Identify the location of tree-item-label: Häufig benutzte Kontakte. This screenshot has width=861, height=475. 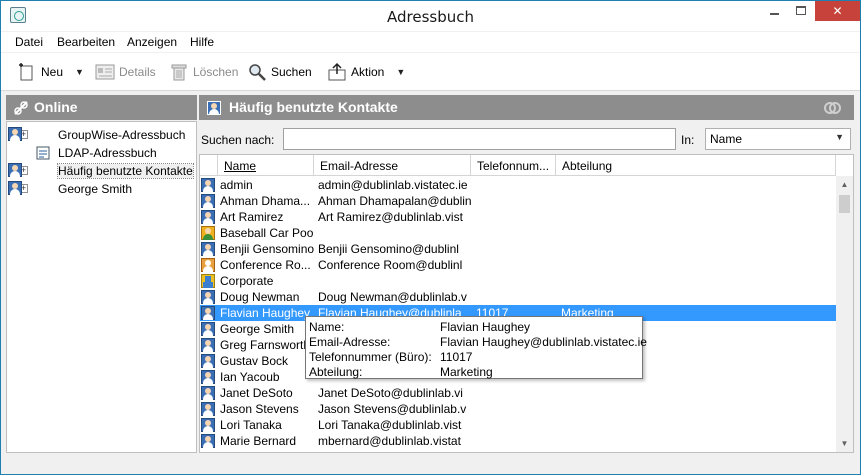
(125, 171).